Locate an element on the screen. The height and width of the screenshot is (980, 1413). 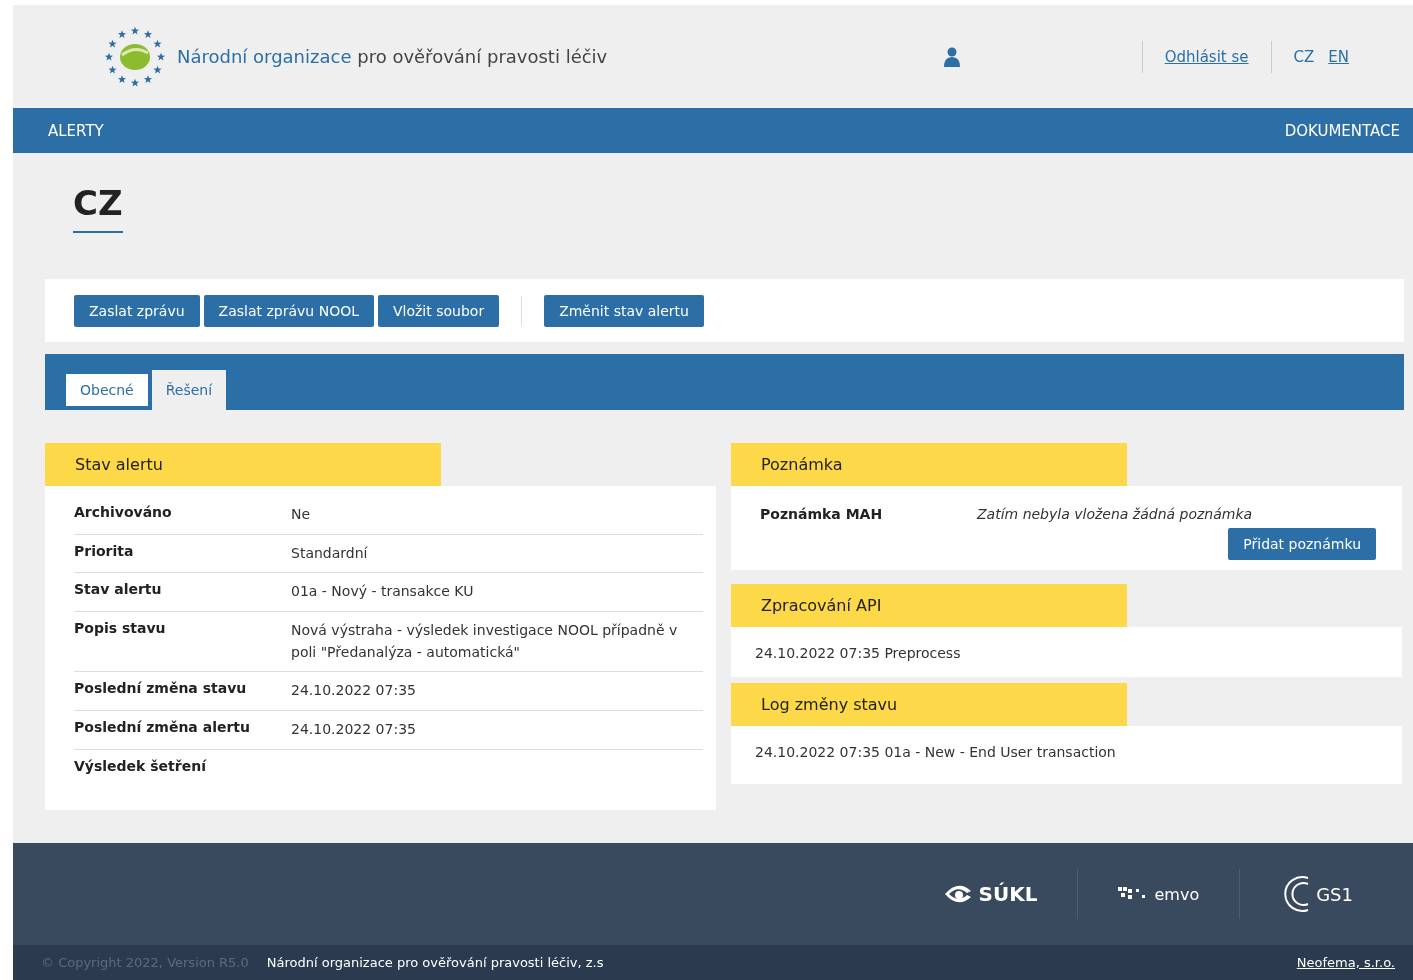
field-label: Priorita is located at coordinates (104, 551).